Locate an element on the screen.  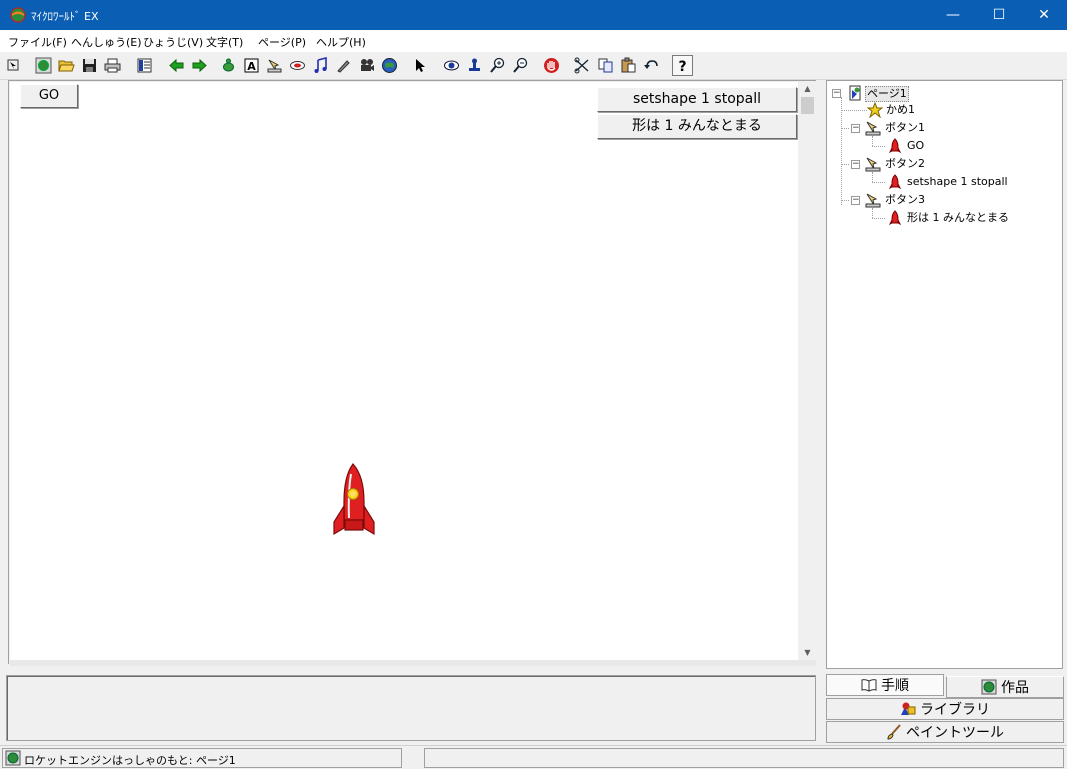
window-title: ﾏｲｸﾛﾜｰﾙﾄﾞ EX is located at coordinates (65, 16).